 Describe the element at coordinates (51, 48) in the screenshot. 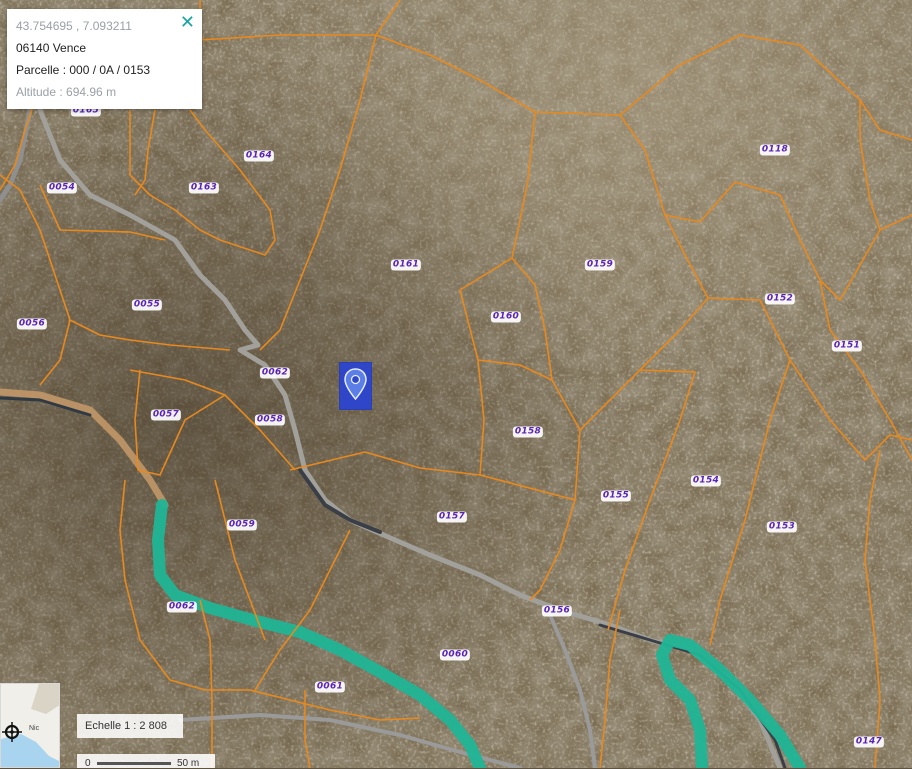

I see `popup-commune: 06140 Vence` at that location.